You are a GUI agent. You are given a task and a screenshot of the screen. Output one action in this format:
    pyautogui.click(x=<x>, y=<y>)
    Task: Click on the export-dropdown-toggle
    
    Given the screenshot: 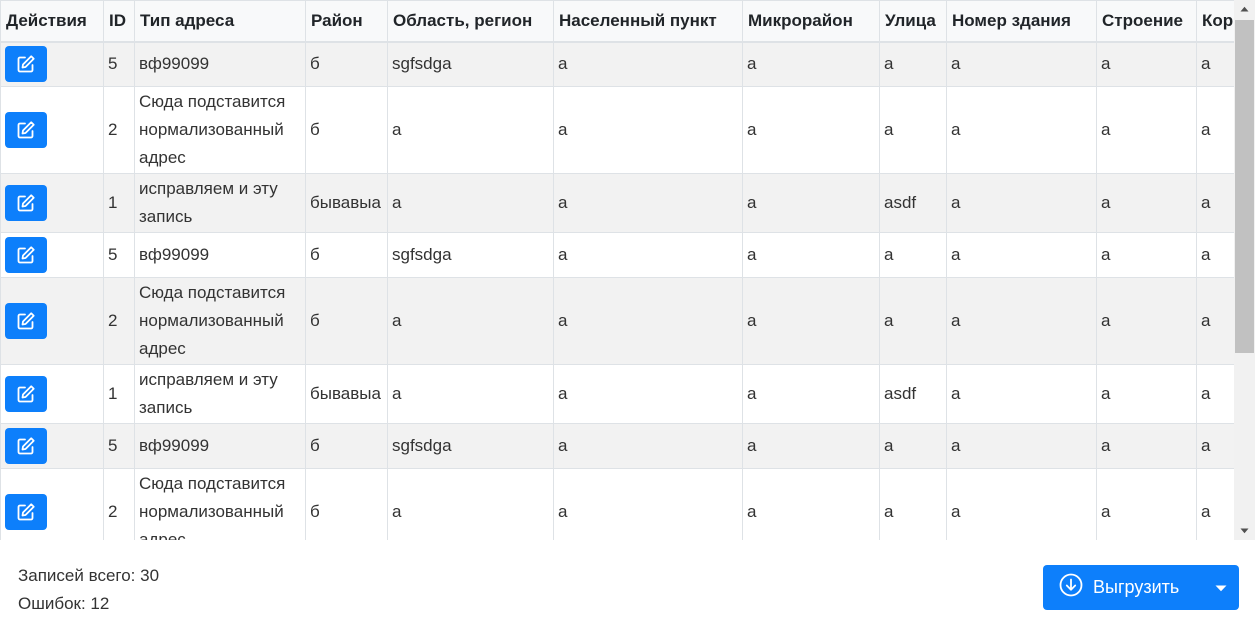 What is the action you would take?
    pyautogui.click(x=1221, y=587)
    